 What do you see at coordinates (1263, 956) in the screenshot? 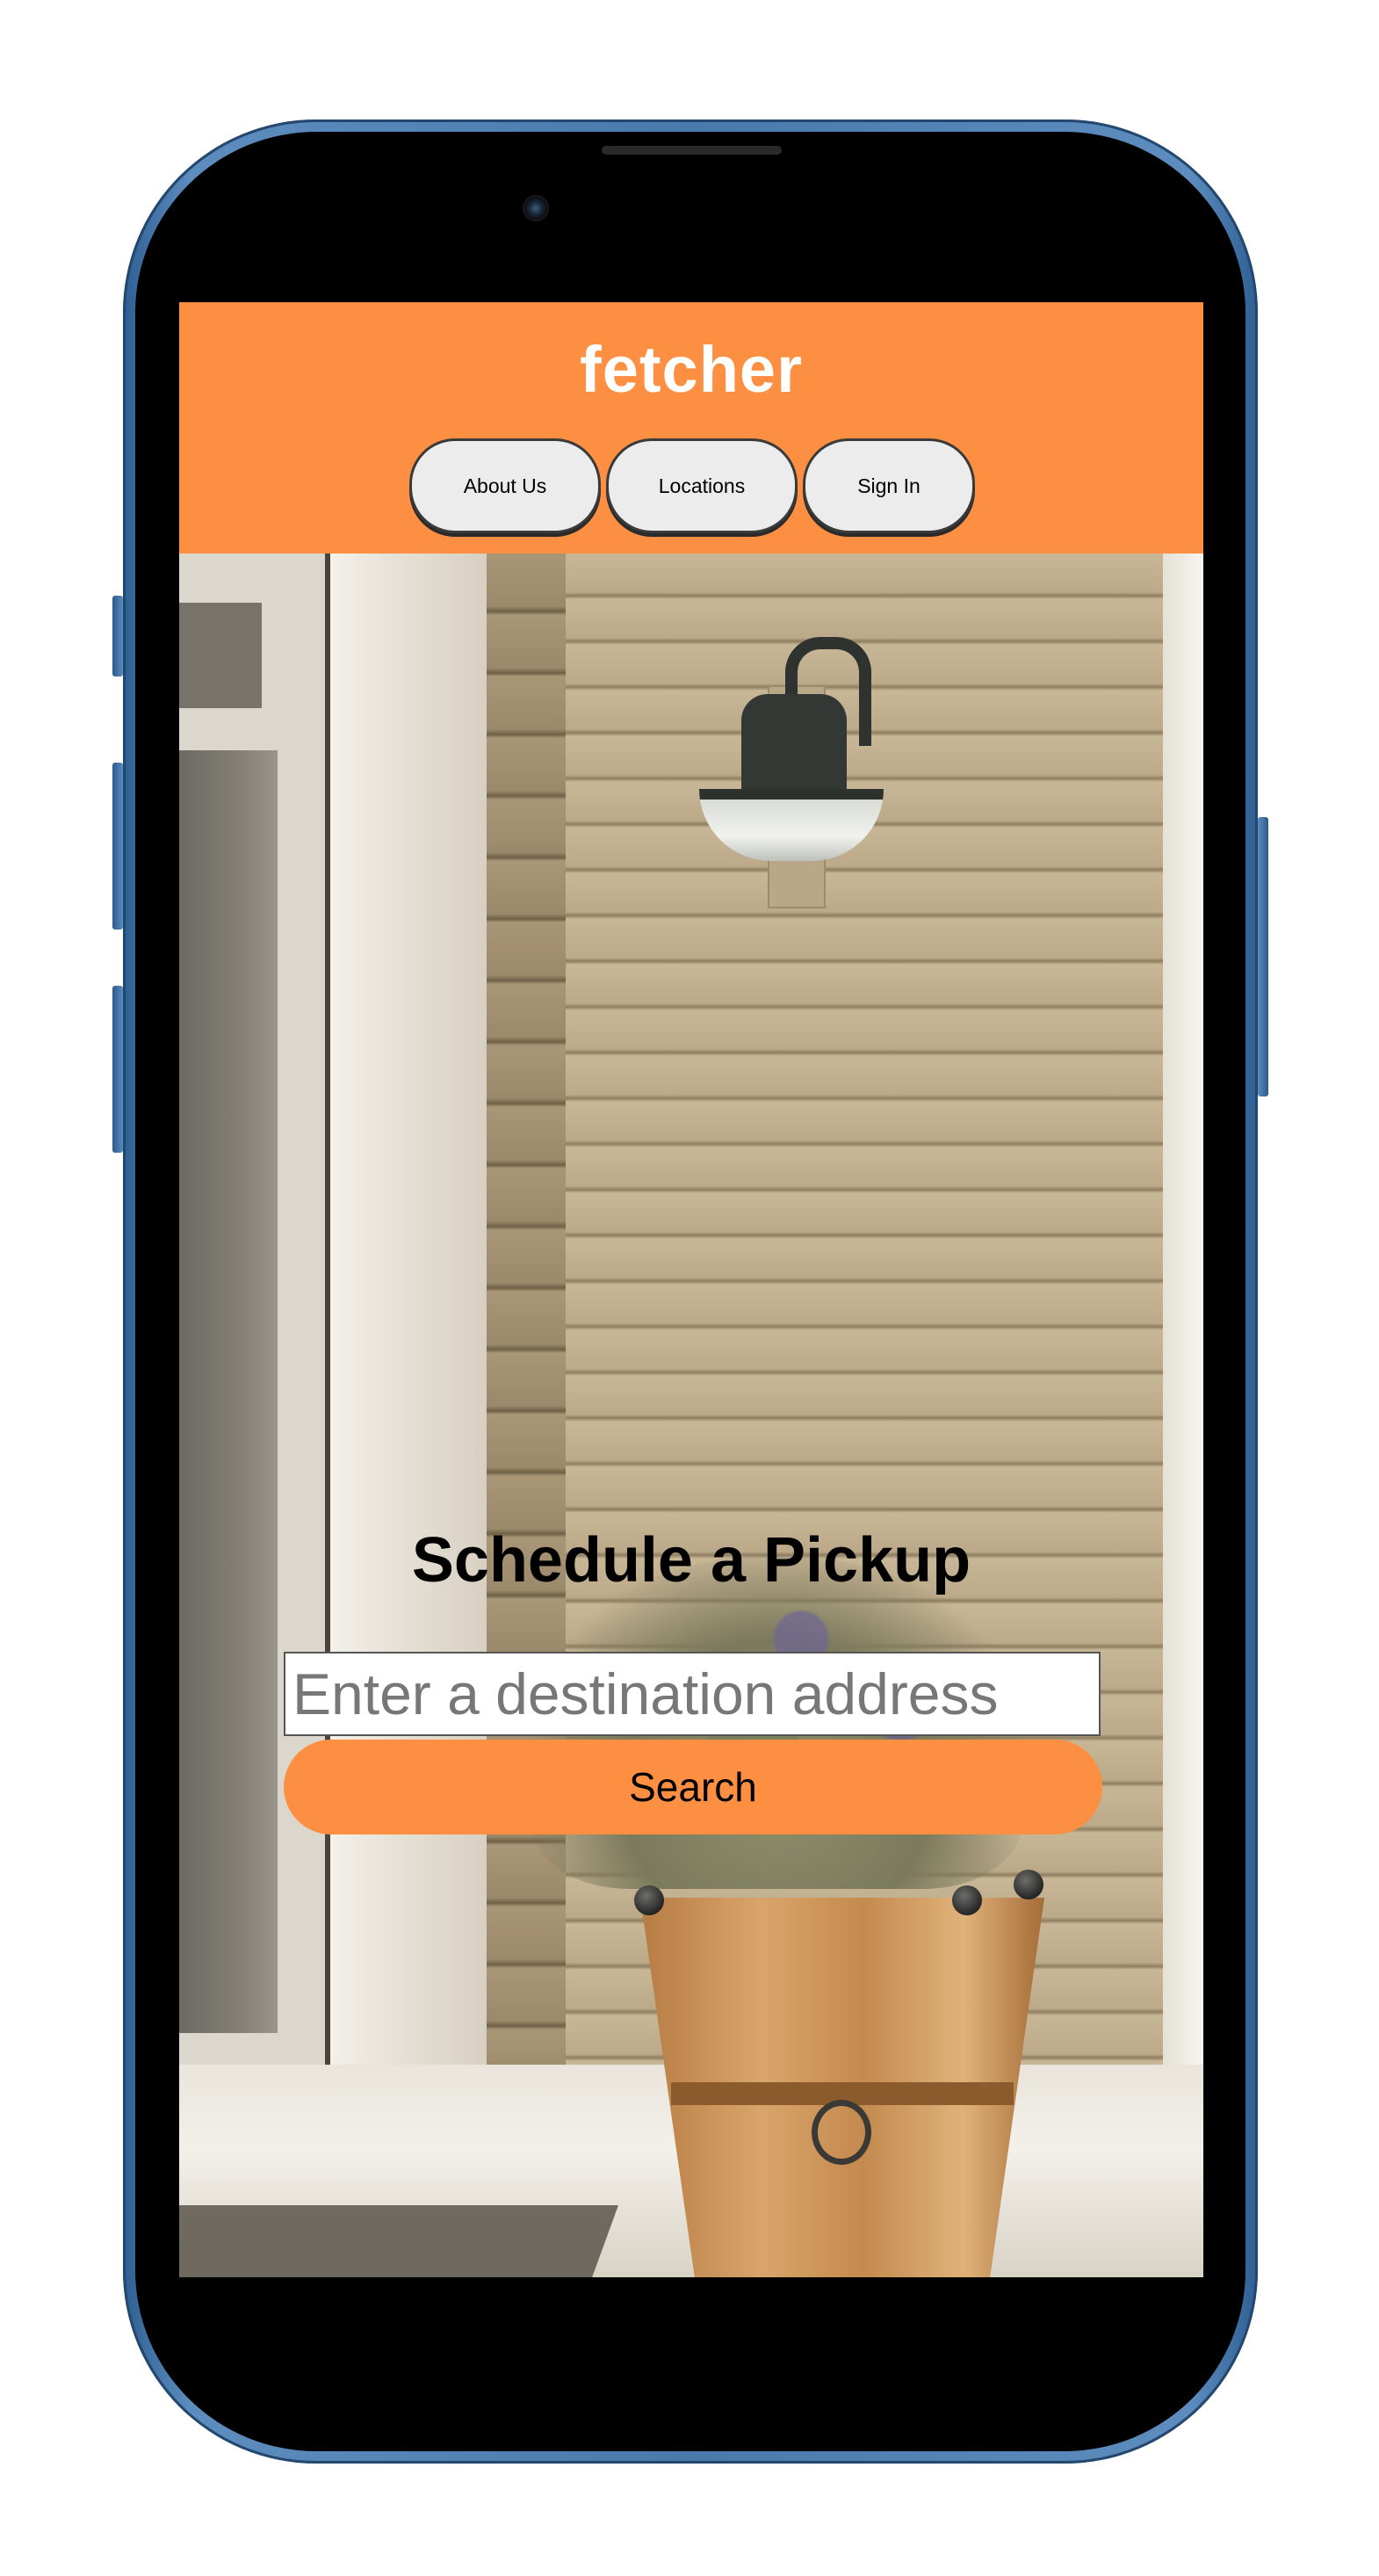
I see `power-button` at bounding box center [1263, 956].